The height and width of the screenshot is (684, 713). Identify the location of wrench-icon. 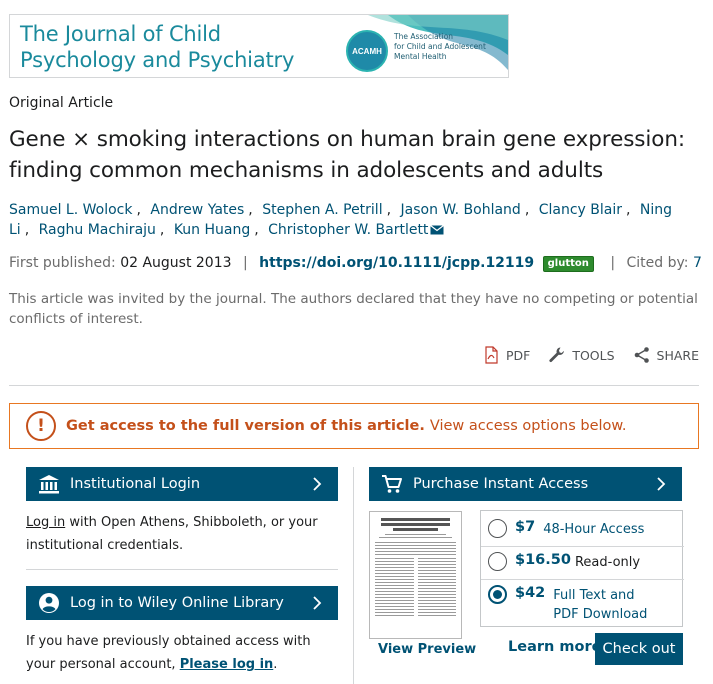
(557, 355).